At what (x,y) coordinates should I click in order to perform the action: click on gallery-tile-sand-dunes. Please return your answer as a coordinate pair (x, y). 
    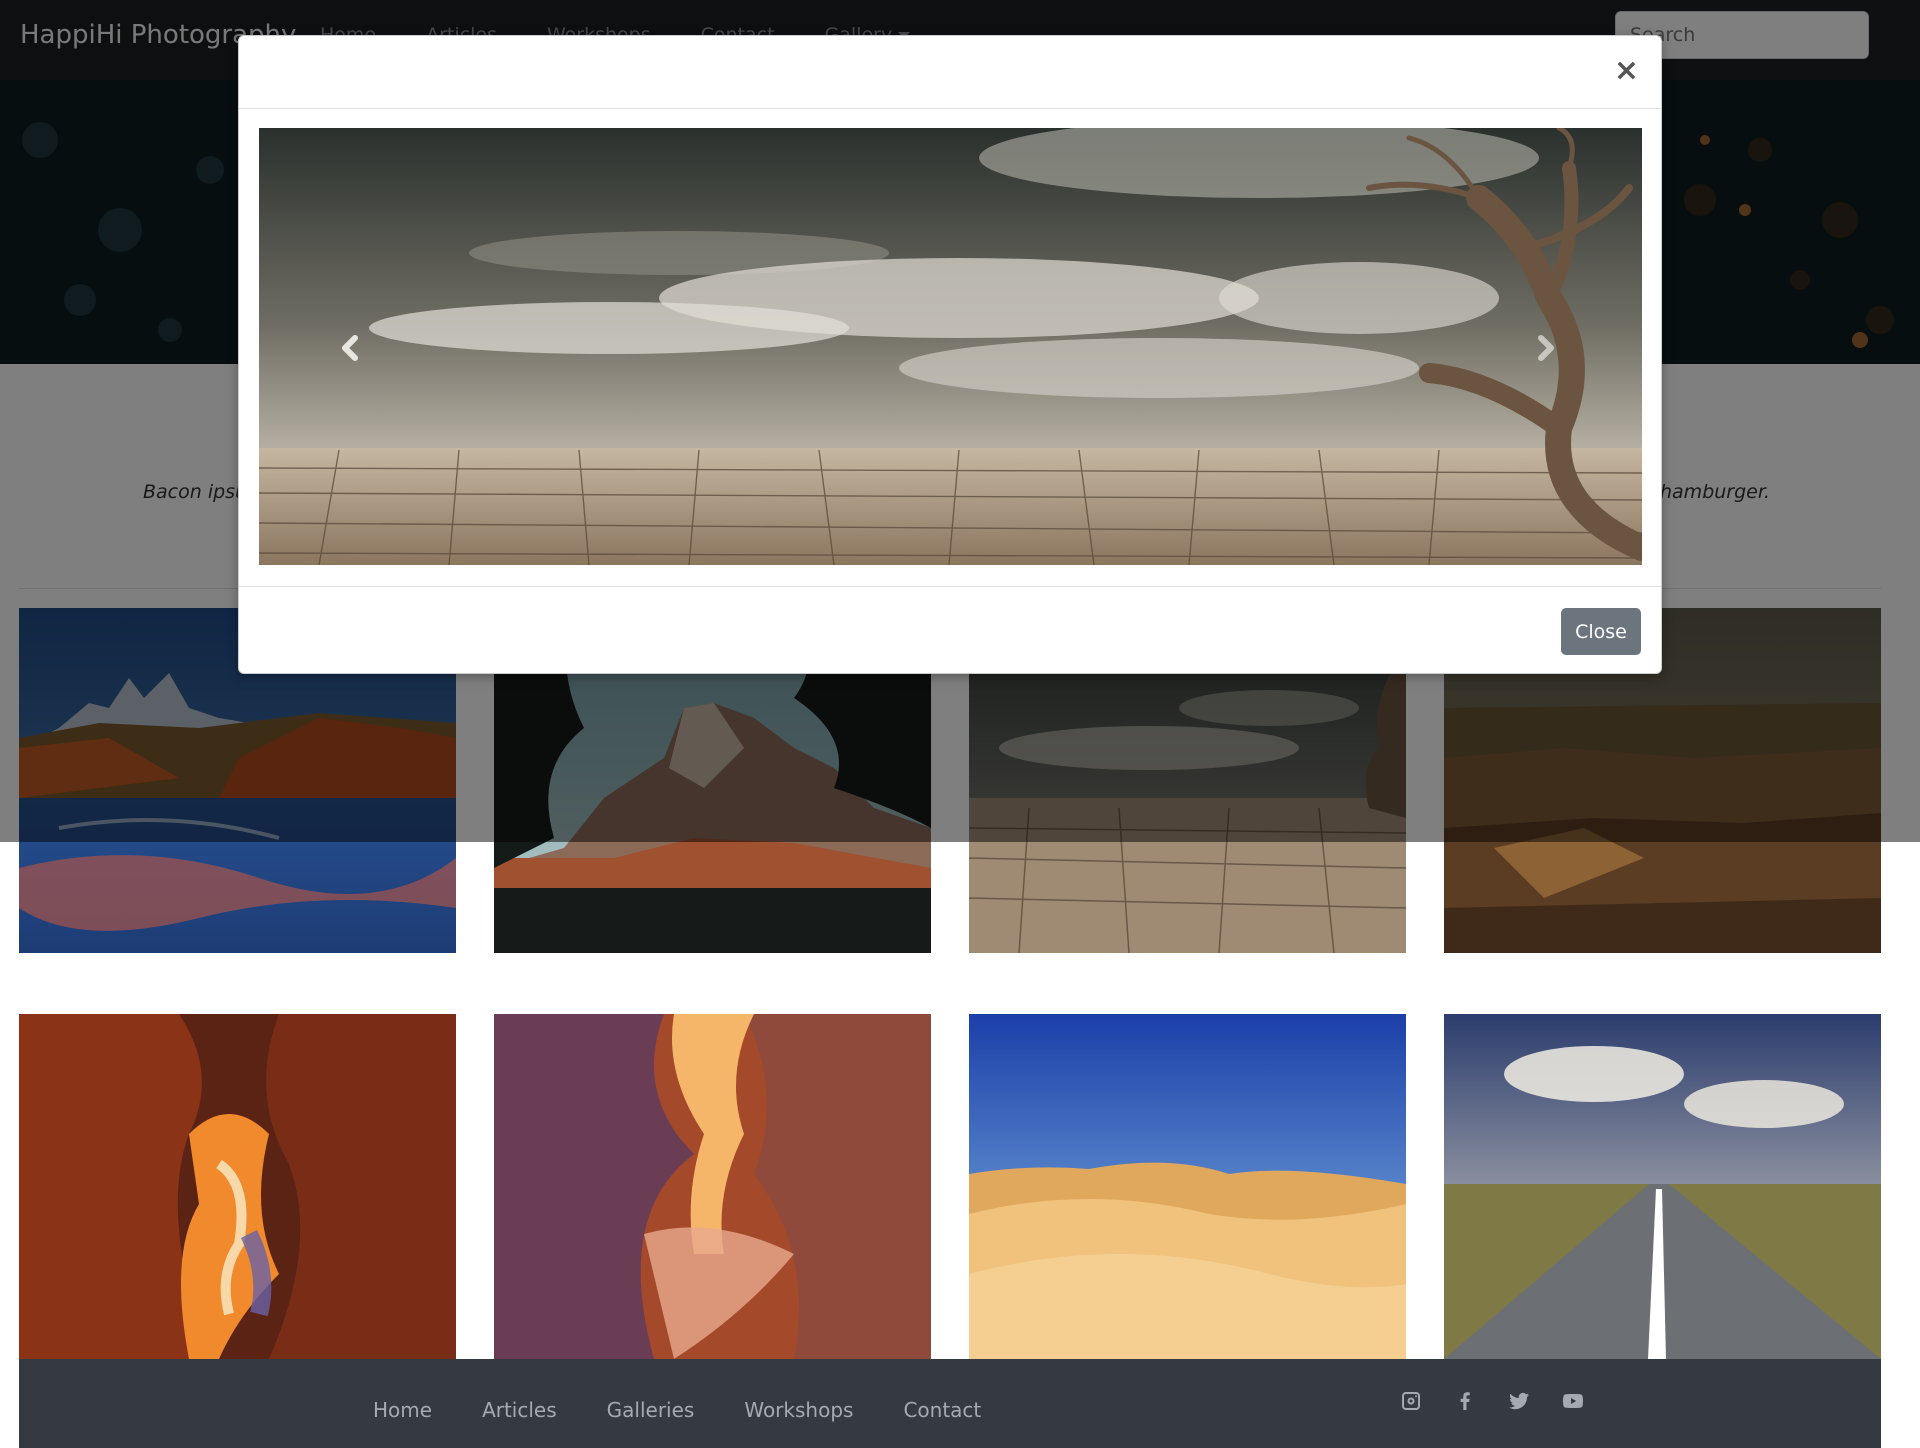
    Looking at the image, I should click on (1187, 1186).